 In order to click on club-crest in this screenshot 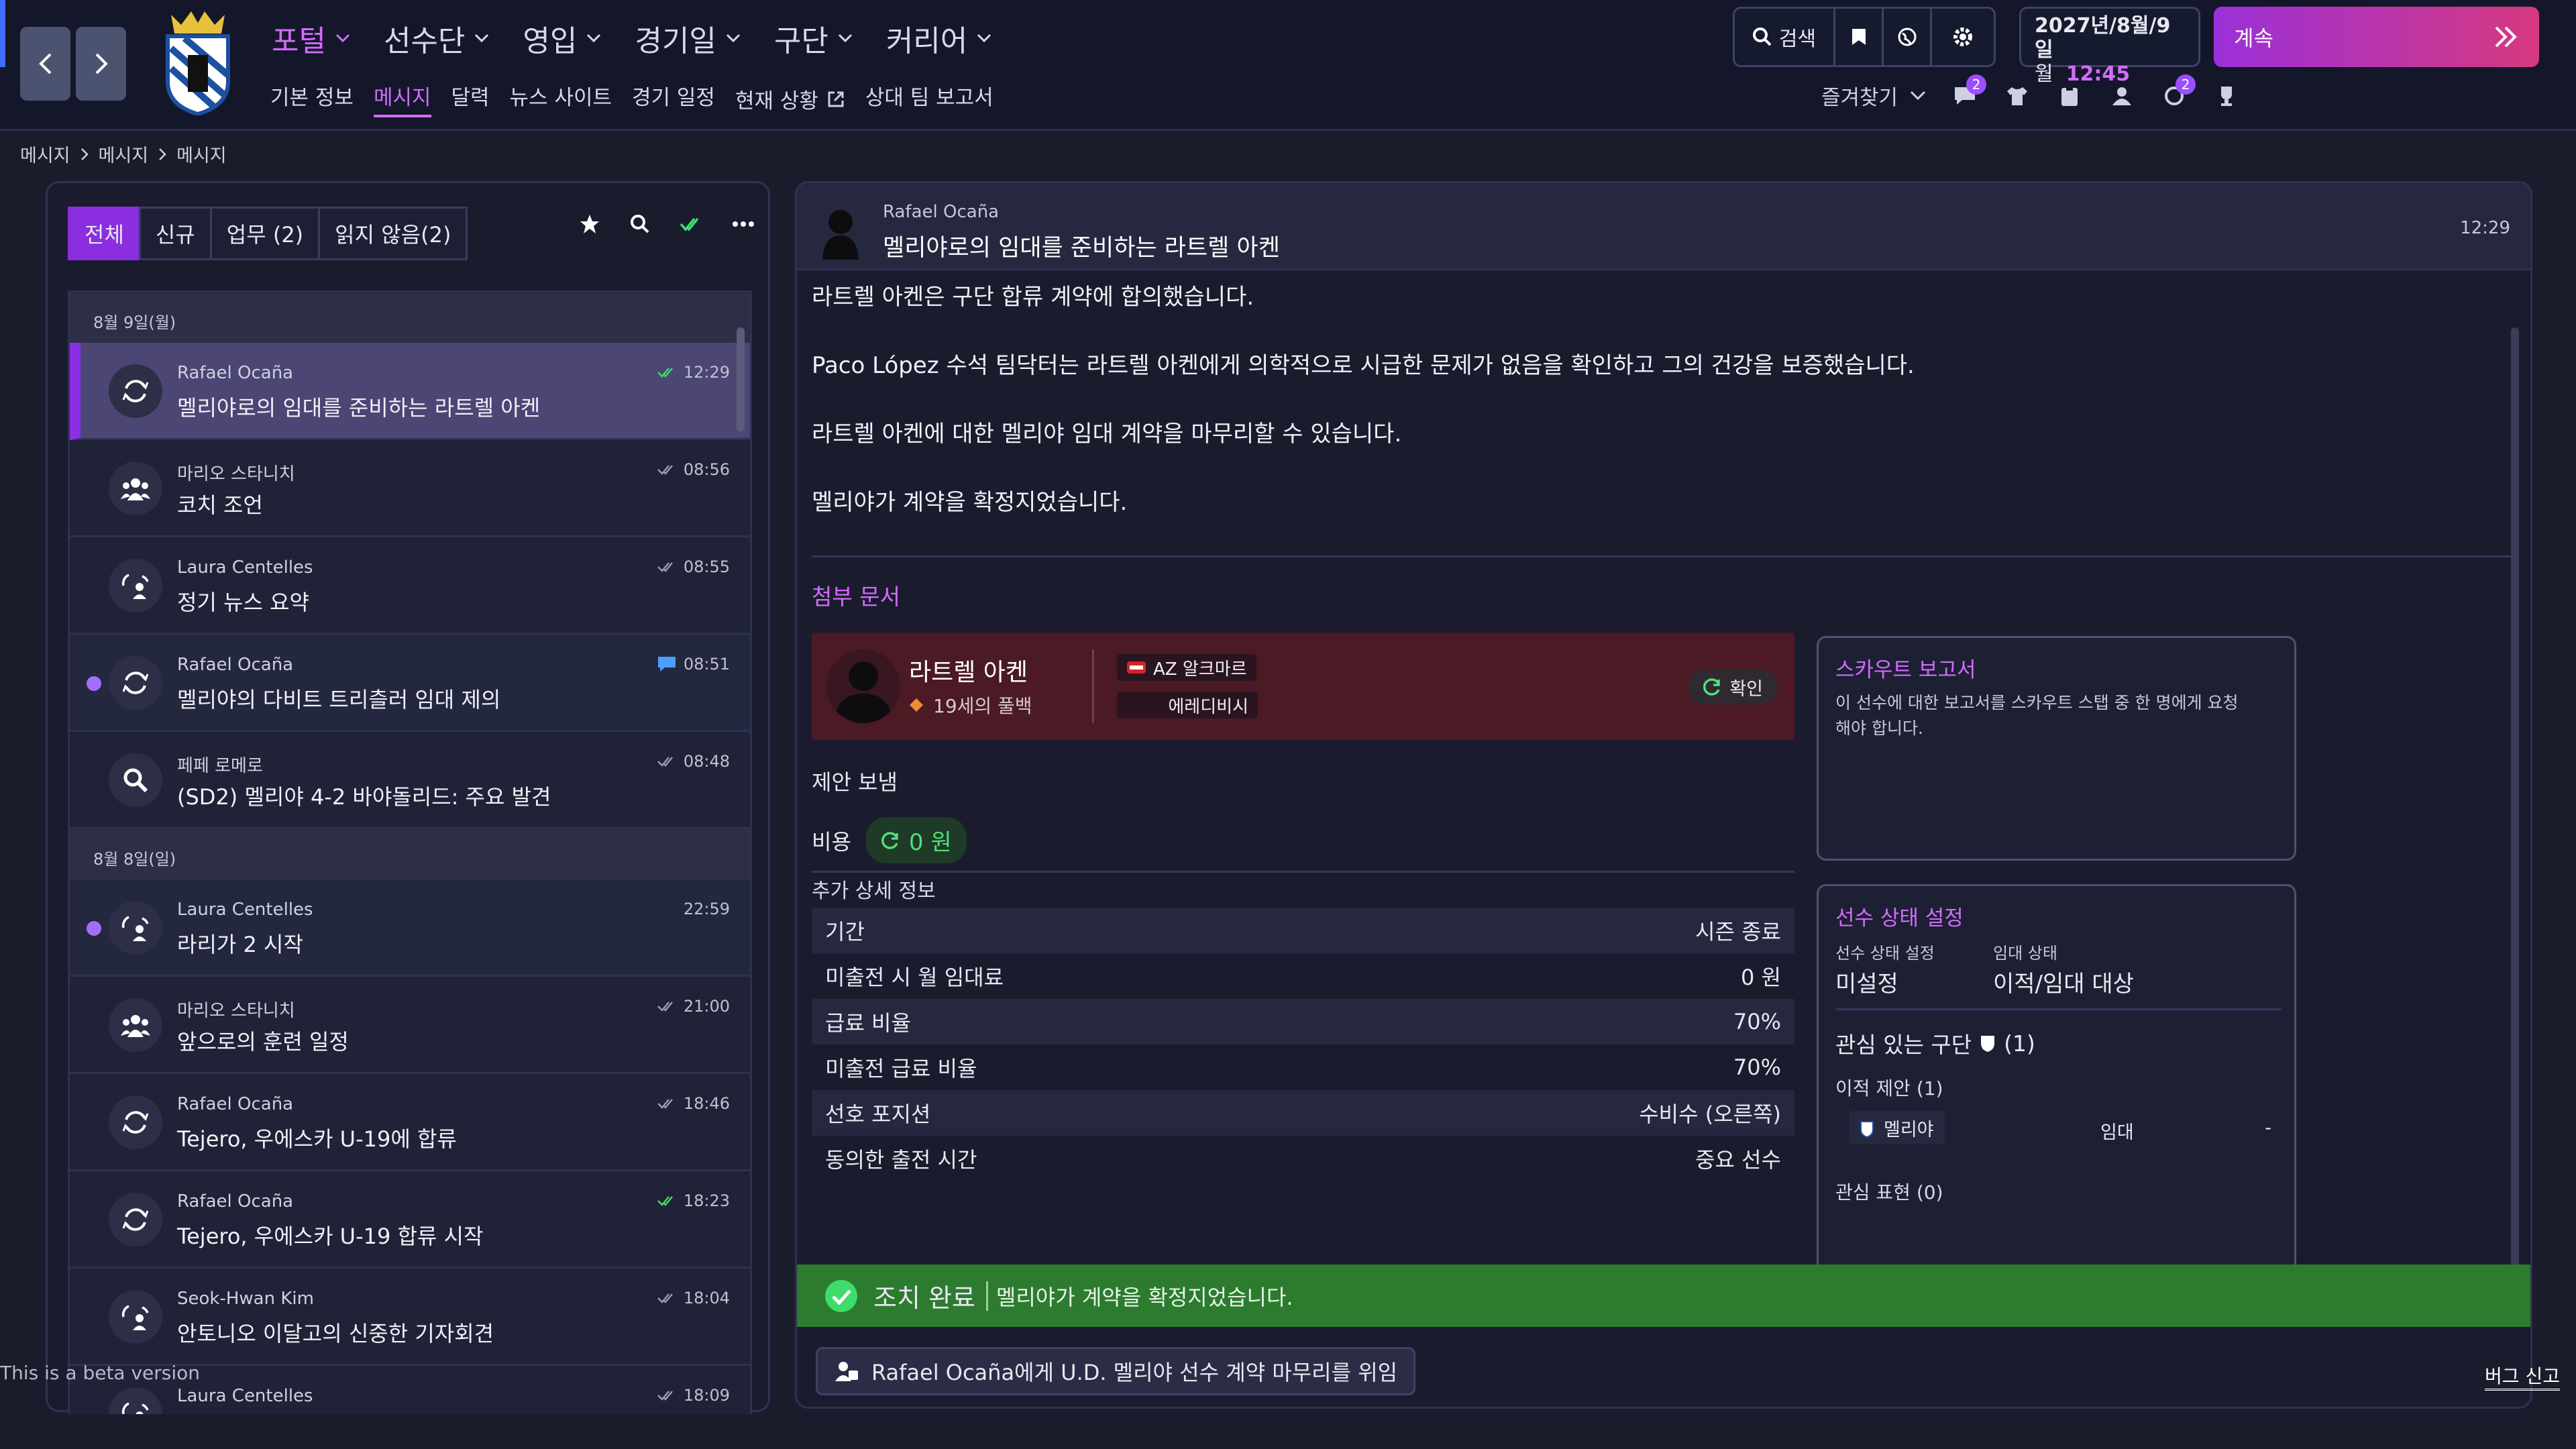, I will do `click(198, 61)`.